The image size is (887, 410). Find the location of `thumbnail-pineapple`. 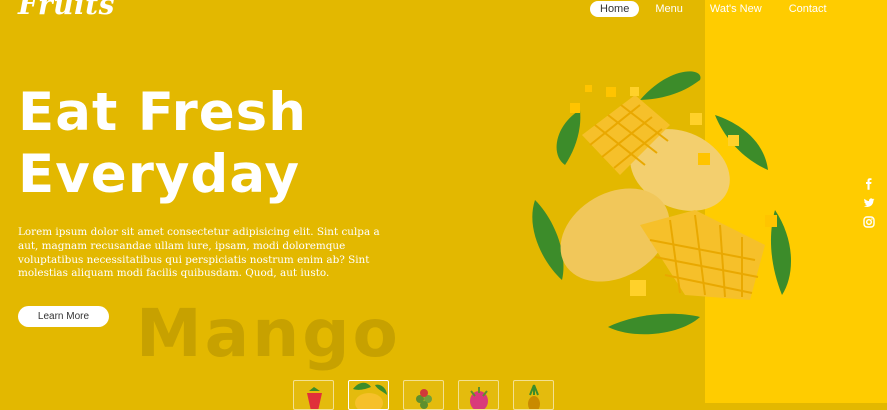

thumbnail-pineapple is located at coordinates (533, 395).